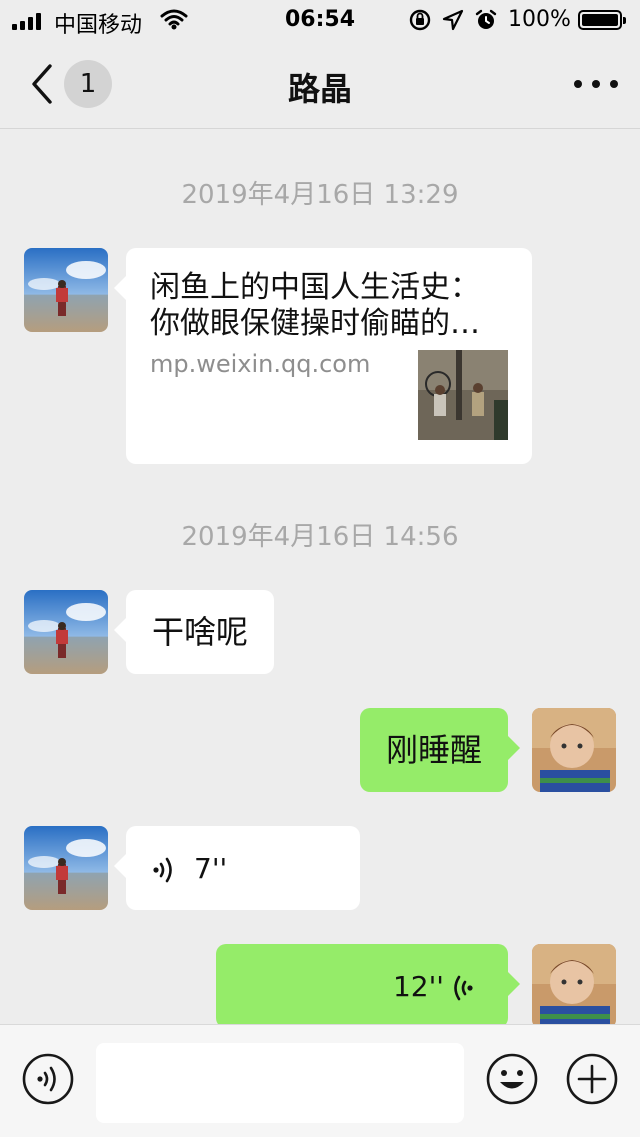 The width and height of the screenshot is (640, 1137). I want to click on rotation-lock-icon, so click(420, 23).